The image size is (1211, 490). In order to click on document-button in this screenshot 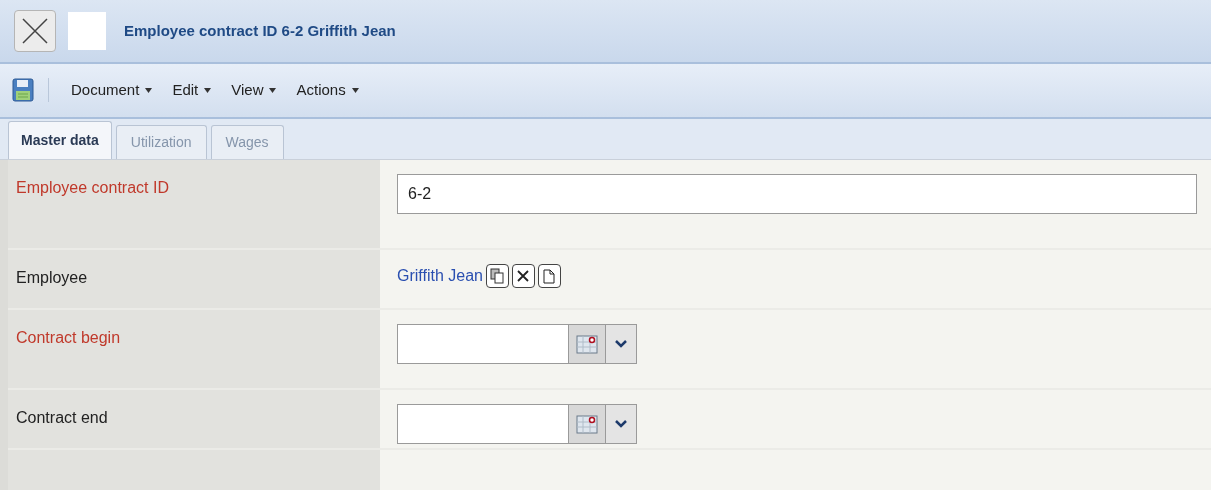, I will do `click(549, 276)`.